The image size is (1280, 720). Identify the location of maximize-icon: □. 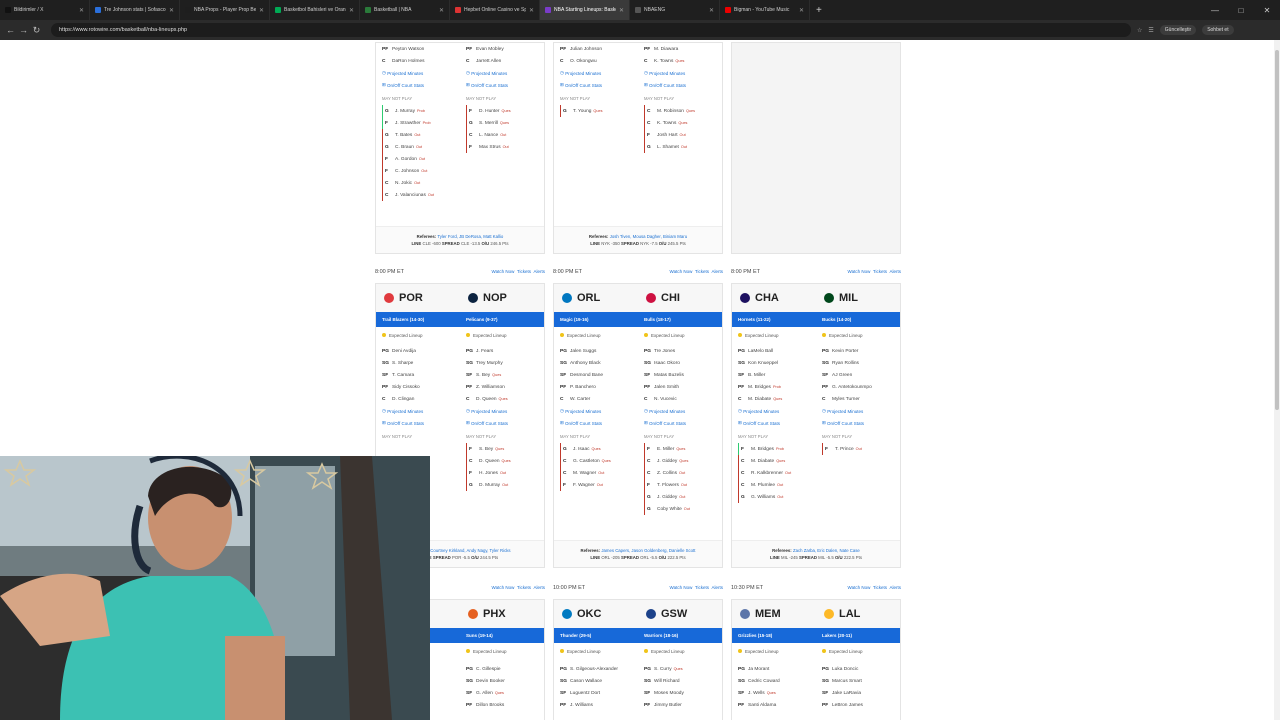
(1241, 10).